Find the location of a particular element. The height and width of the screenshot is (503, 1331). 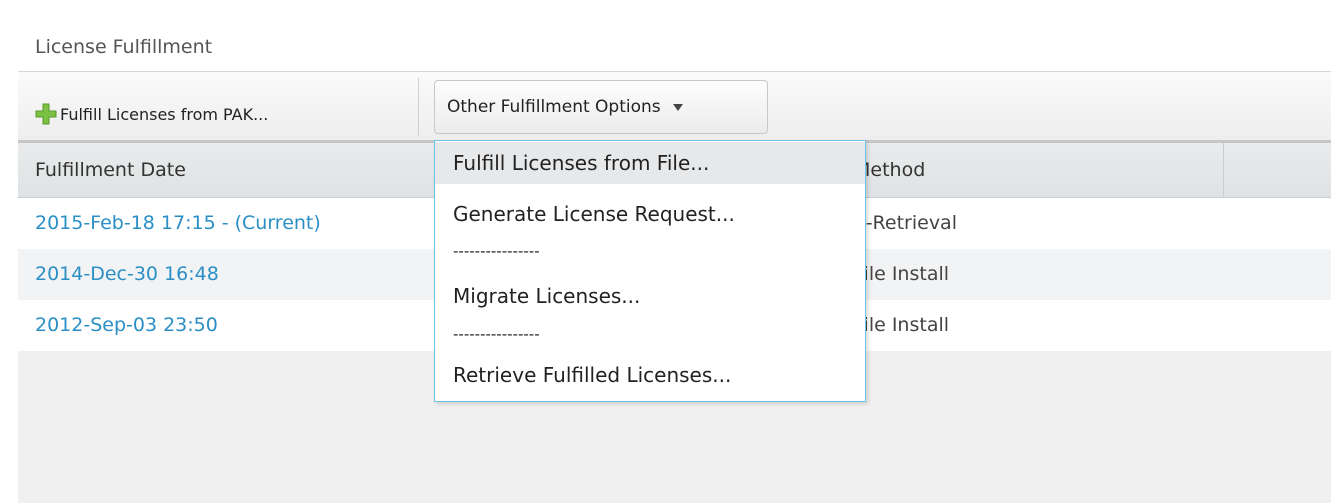

other-fulfillment-options-label: Other Fulfillment Options is located at coordinates (554, 107).